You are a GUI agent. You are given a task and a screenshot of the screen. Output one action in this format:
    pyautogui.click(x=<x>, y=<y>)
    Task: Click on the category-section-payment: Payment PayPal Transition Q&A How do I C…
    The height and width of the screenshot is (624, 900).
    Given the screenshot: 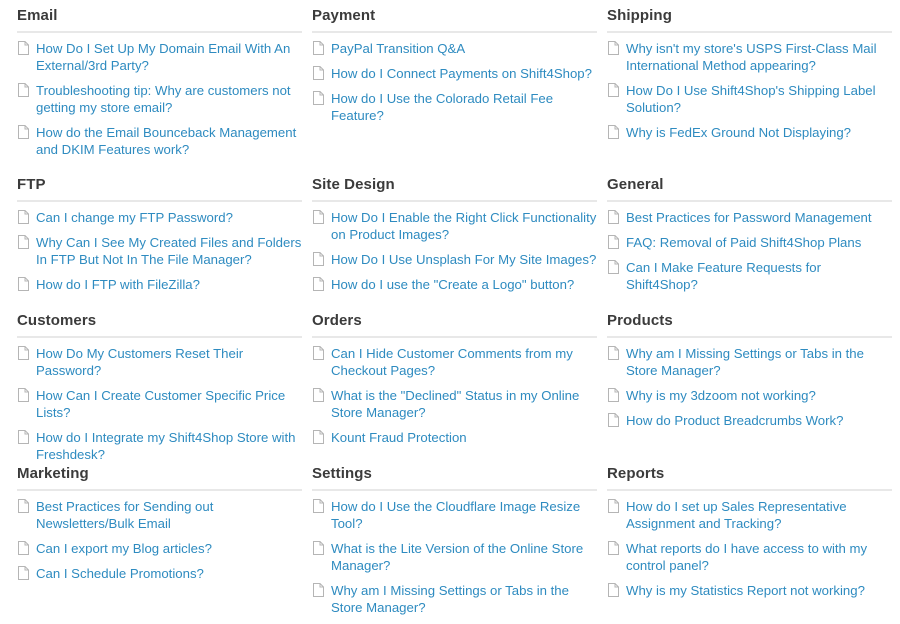 What is the action you would take?
    pyautogui.click(x=454, y=69)
    